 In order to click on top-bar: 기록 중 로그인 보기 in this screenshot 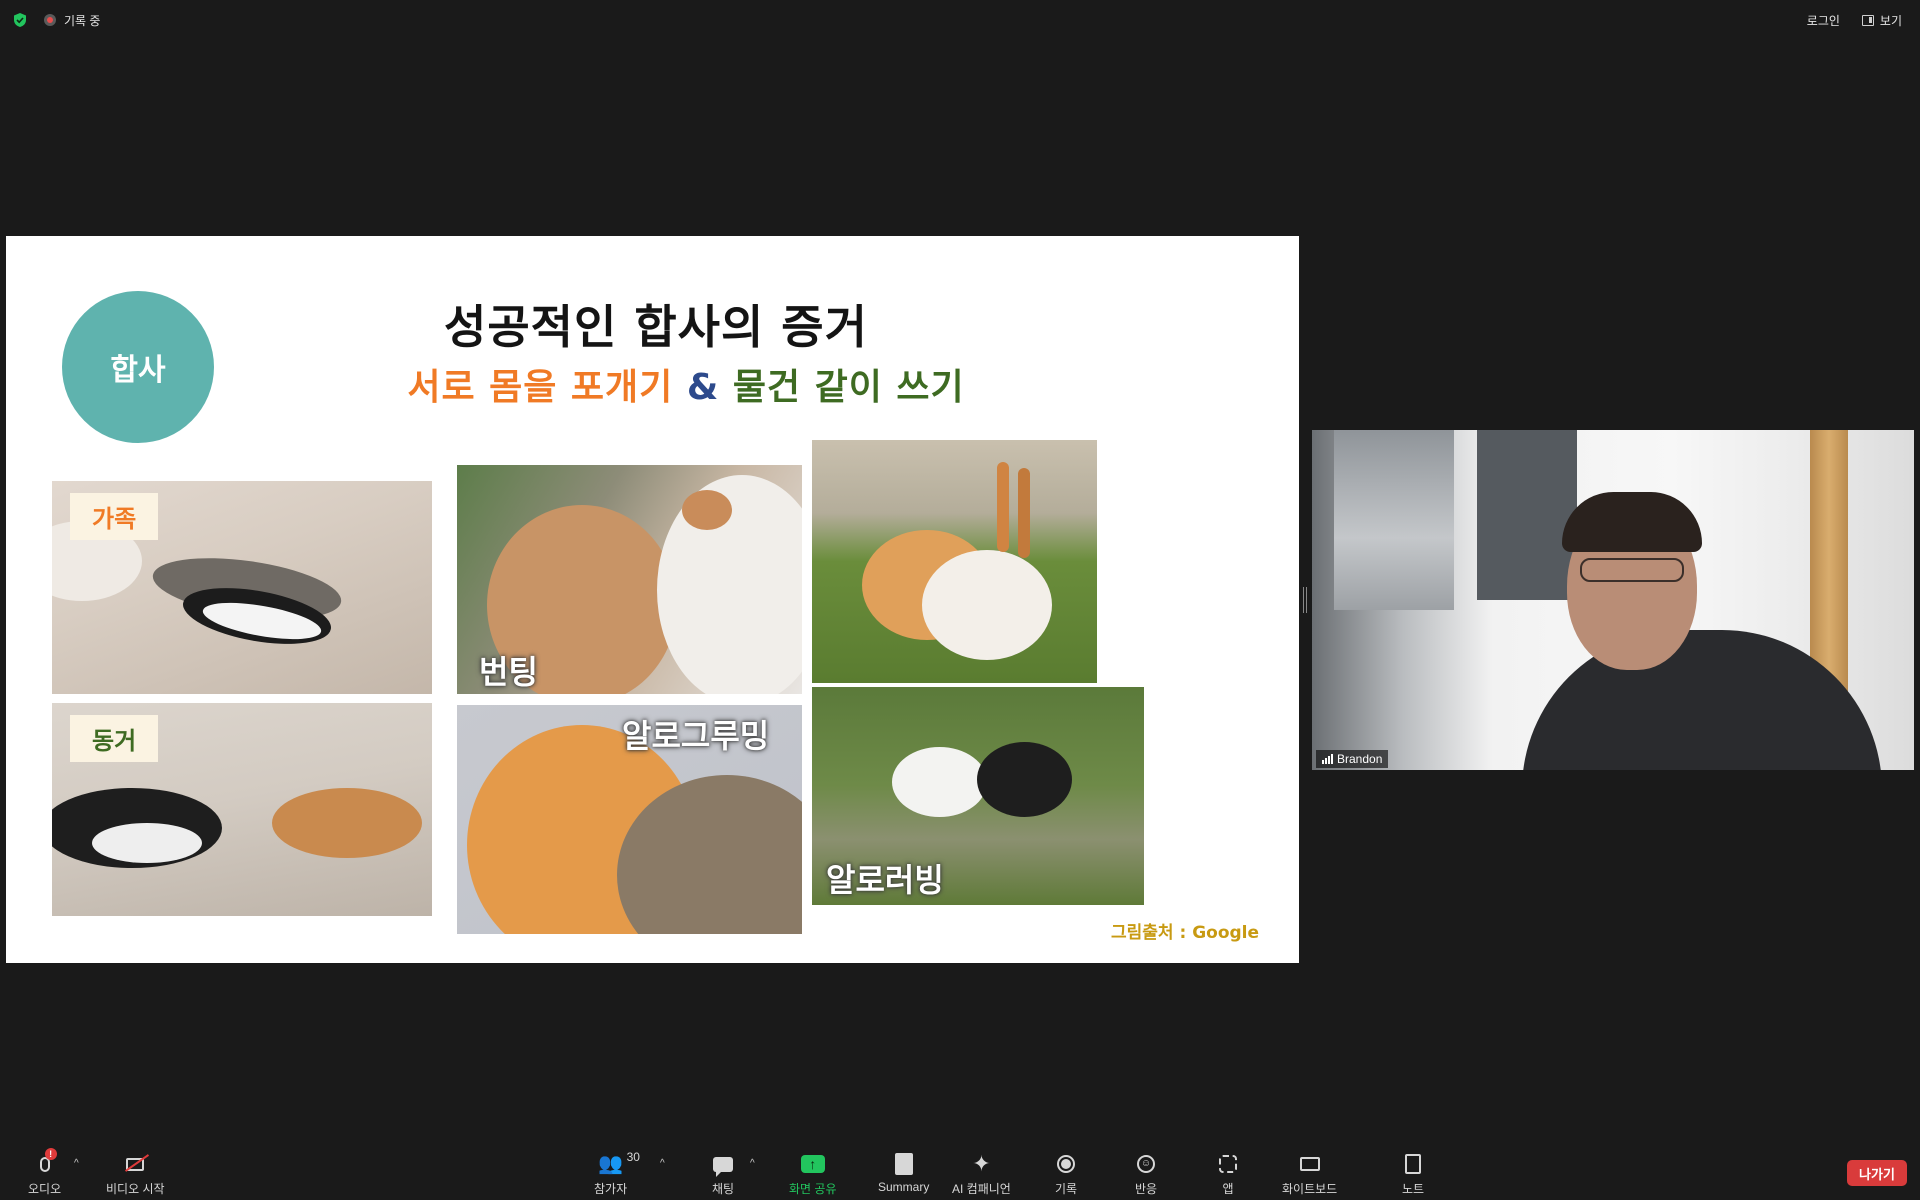, I will do `click(960, 20)`.